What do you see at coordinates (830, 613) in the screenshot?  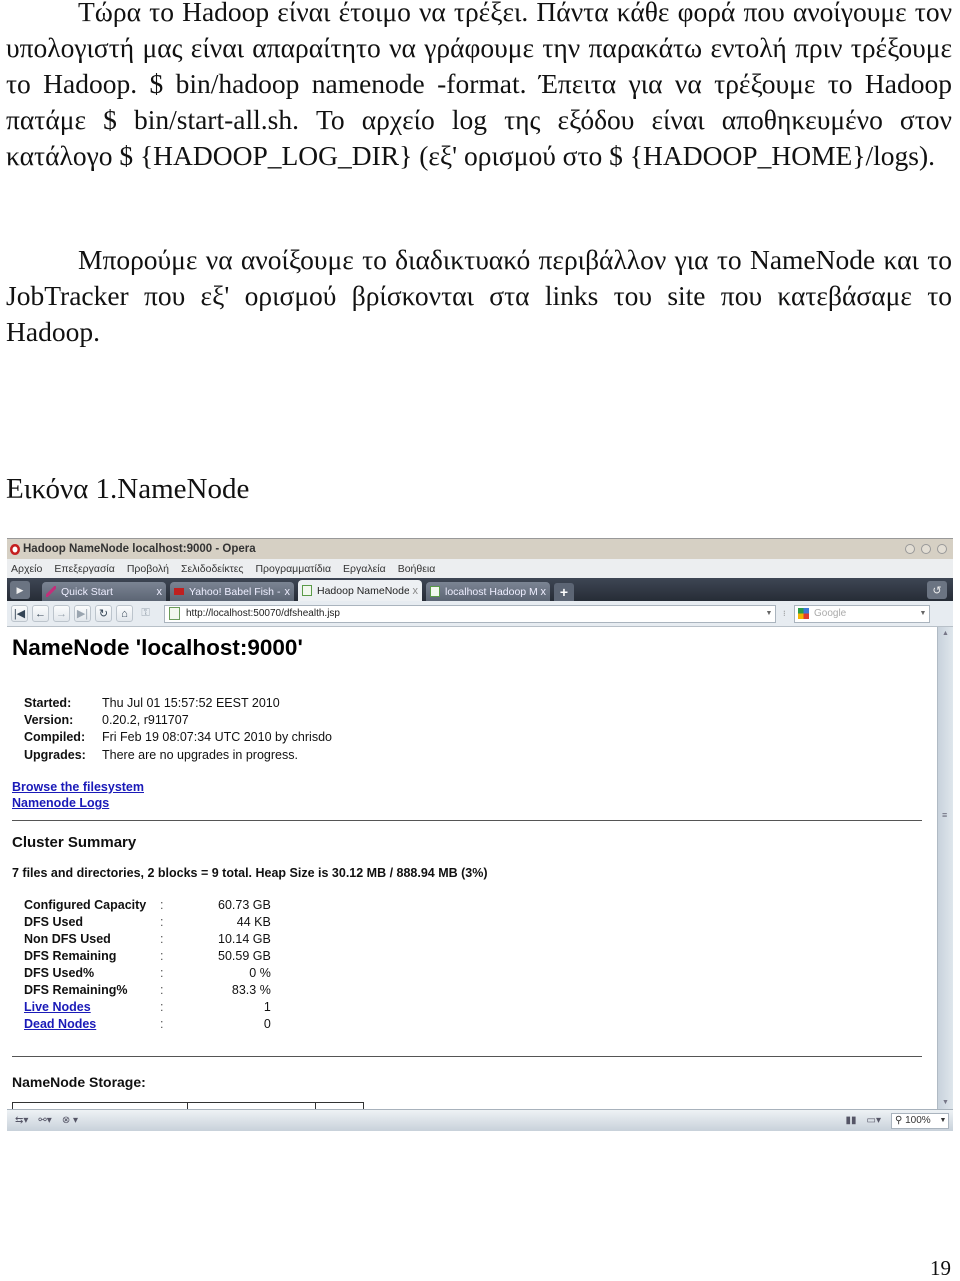 I see `search-placeholder: Google` at bounding box center [830, 613].